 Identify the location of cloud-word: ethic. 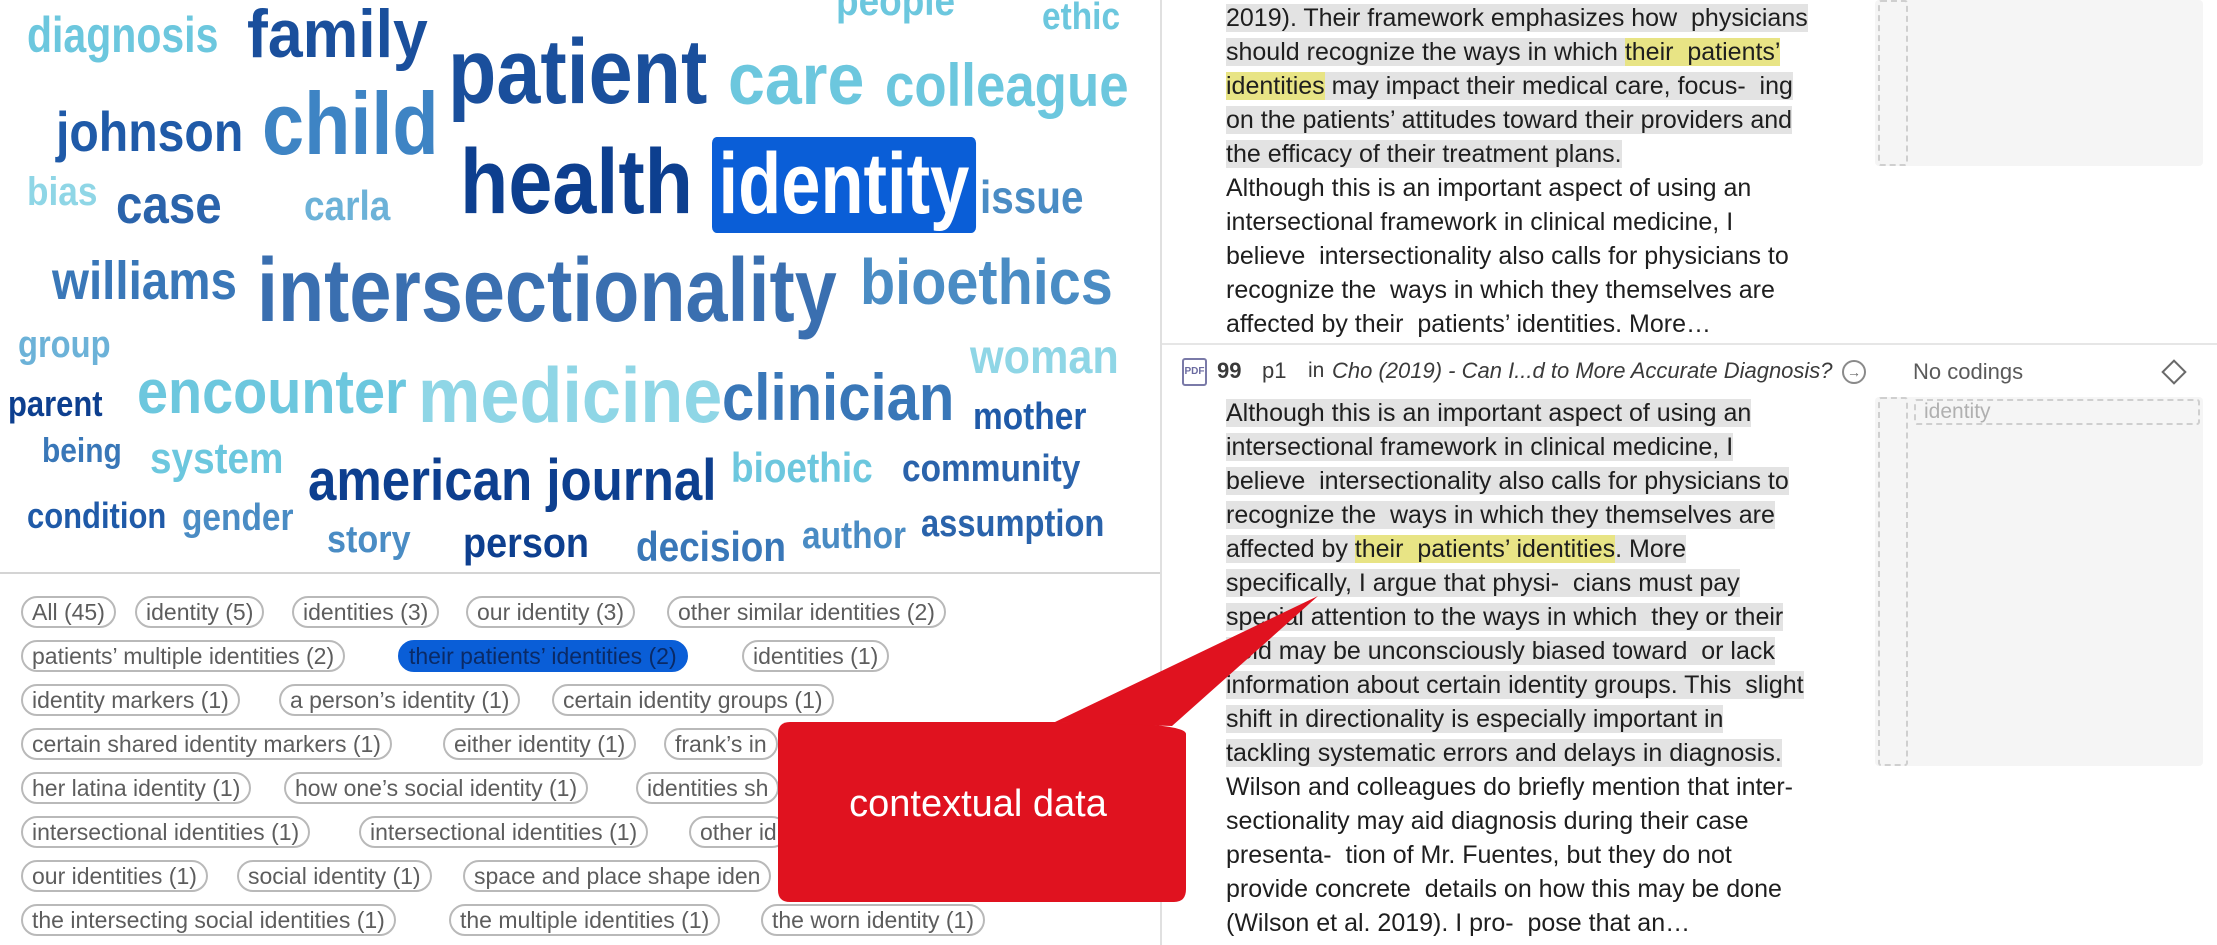
(1081, 18).